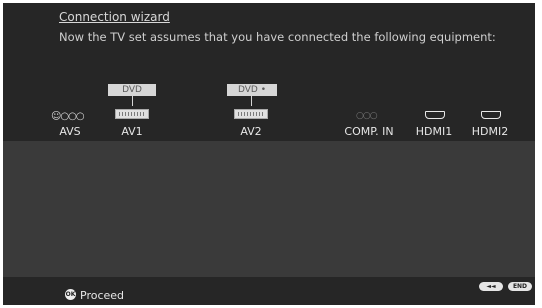 This screenshot has height=308, width=542. What do you see at coordinates (490, 131) in the screenshot?
I see `port-label-hdmi2: HDMI2` at bounding box center [490, 131].